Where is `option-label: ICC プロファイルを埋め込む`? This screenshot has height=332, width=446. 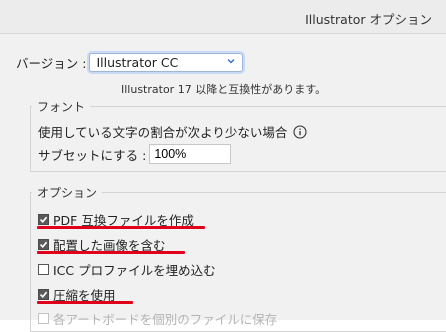
option-label: ICC プロファイルを埋め込む is located at coordinates (134, 270).